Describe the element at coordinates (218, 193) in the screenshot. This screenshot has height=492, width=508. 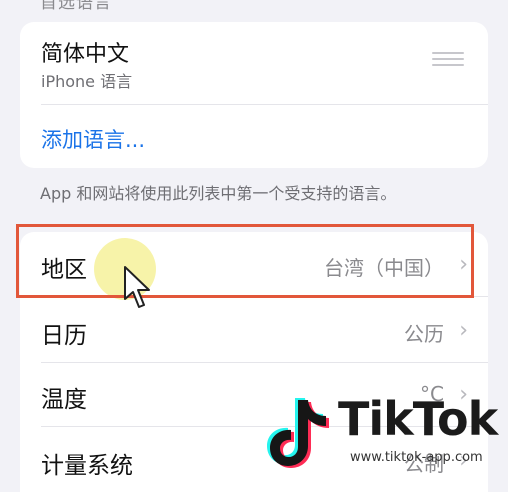
I see `footnote: App 和网站将使用此列表中第一个受支持的语言。` at that location.